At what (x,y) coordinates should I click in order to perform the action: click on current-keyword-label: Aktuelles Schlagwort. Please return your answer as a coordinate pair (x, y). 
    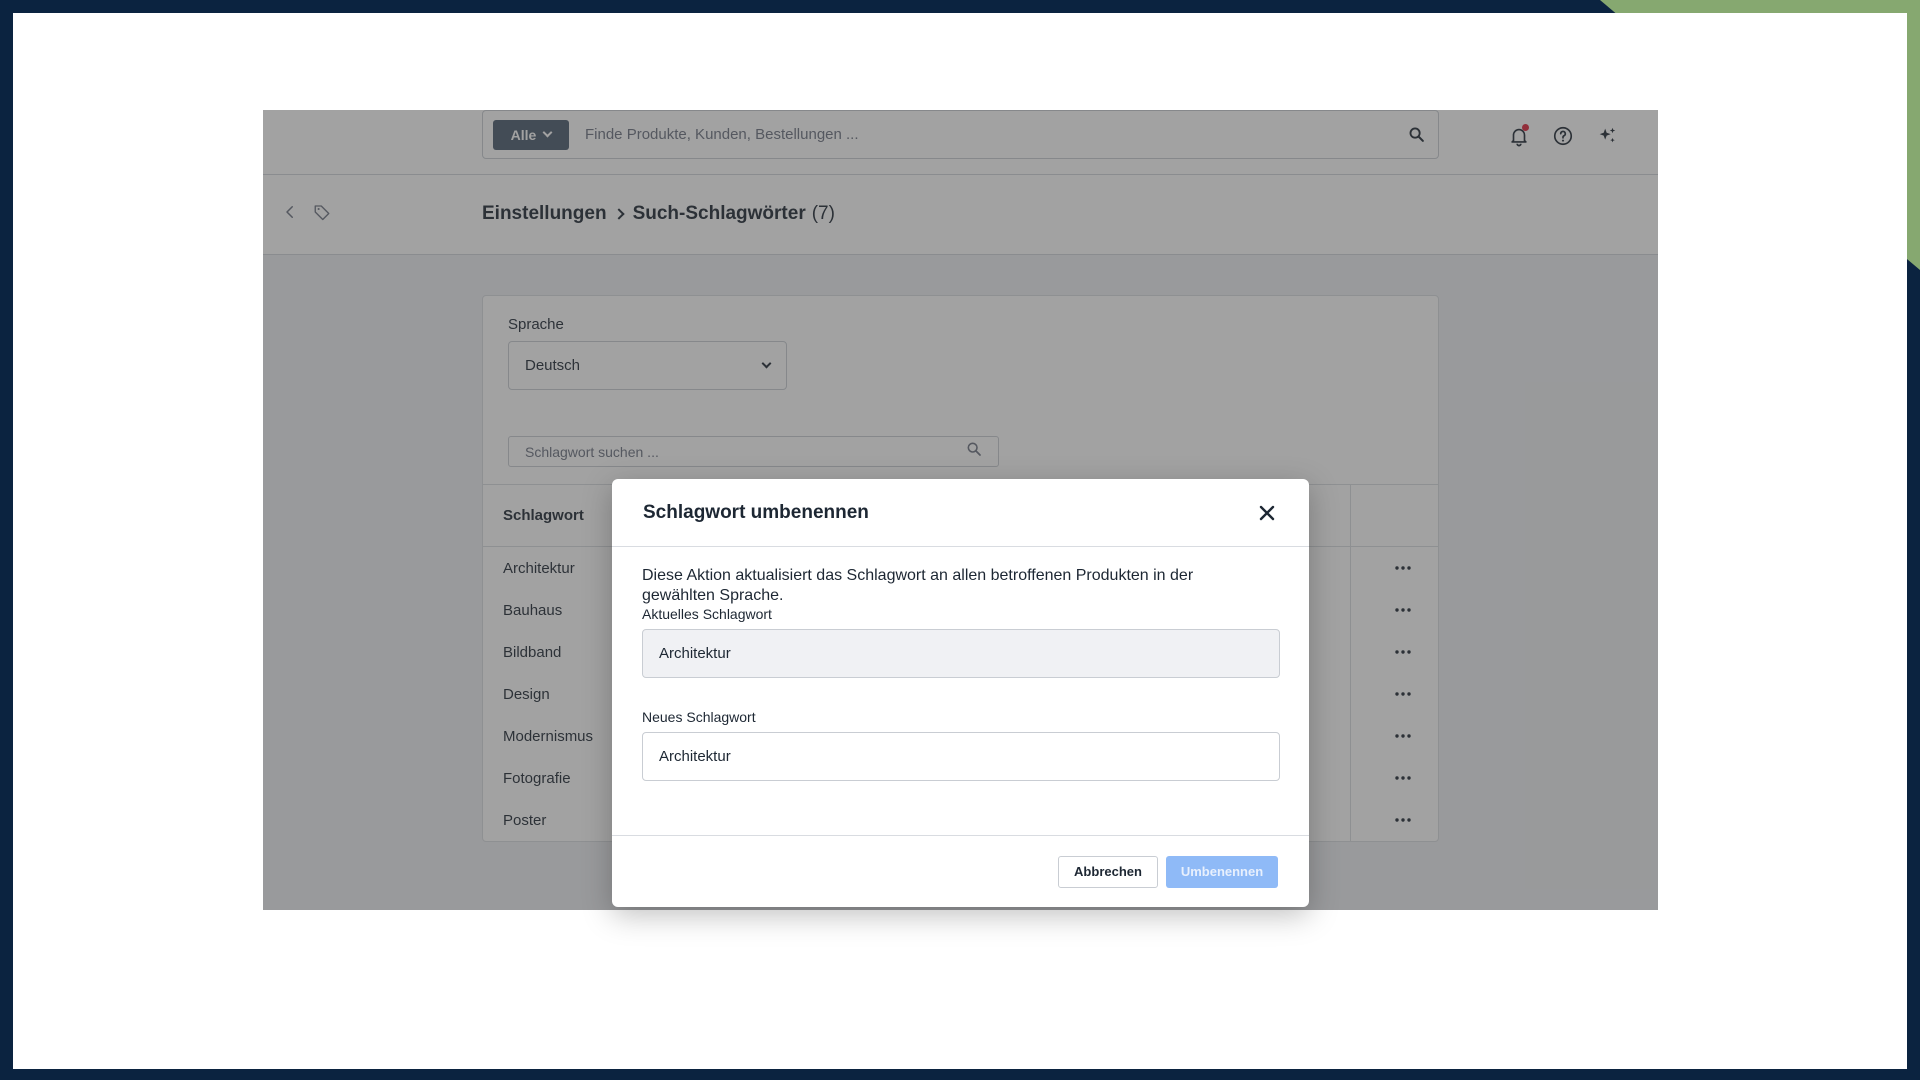
    Looking at the image, I should click on (707, 614).